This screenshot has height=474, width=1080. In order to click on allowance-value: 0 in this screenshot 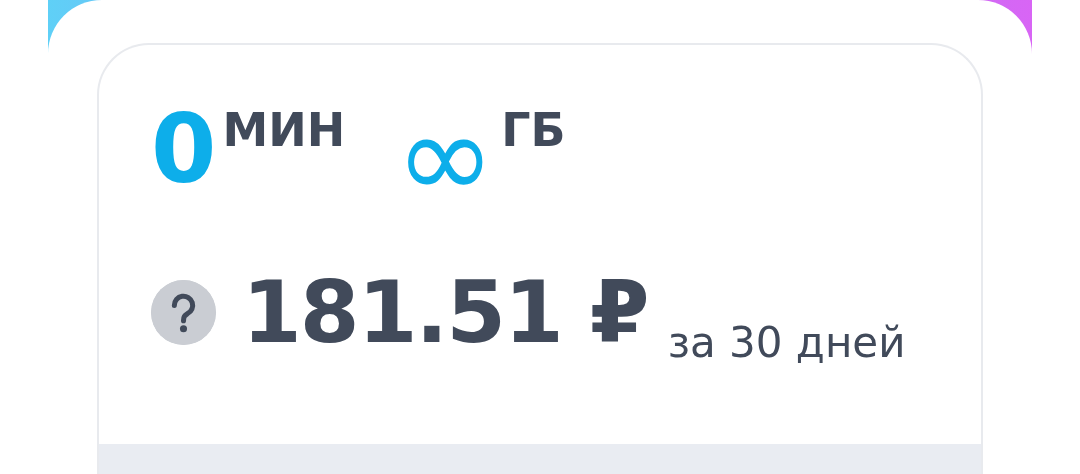, I will do `click(184, 150)`.